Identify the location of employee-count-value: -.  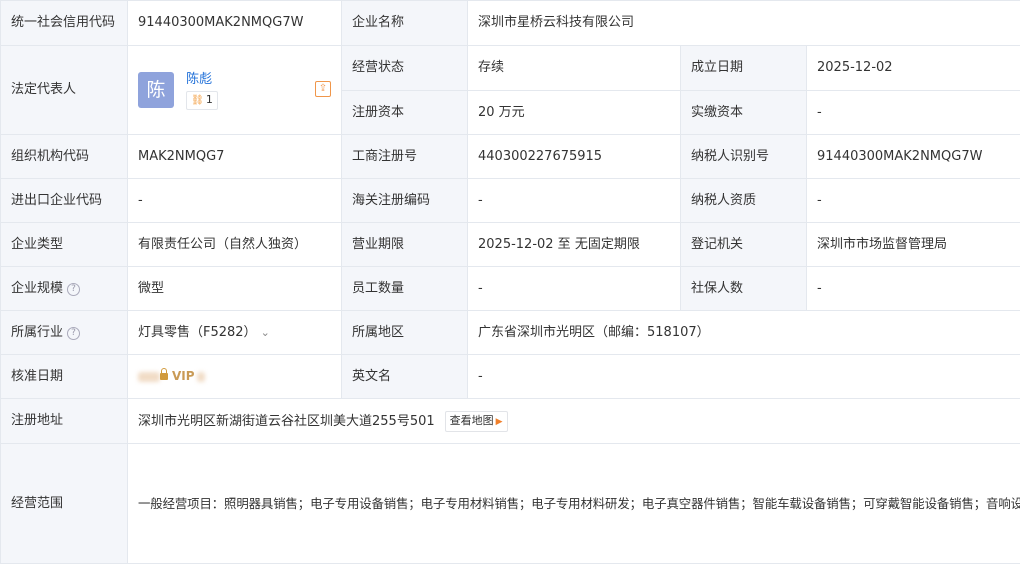
(574, 288).